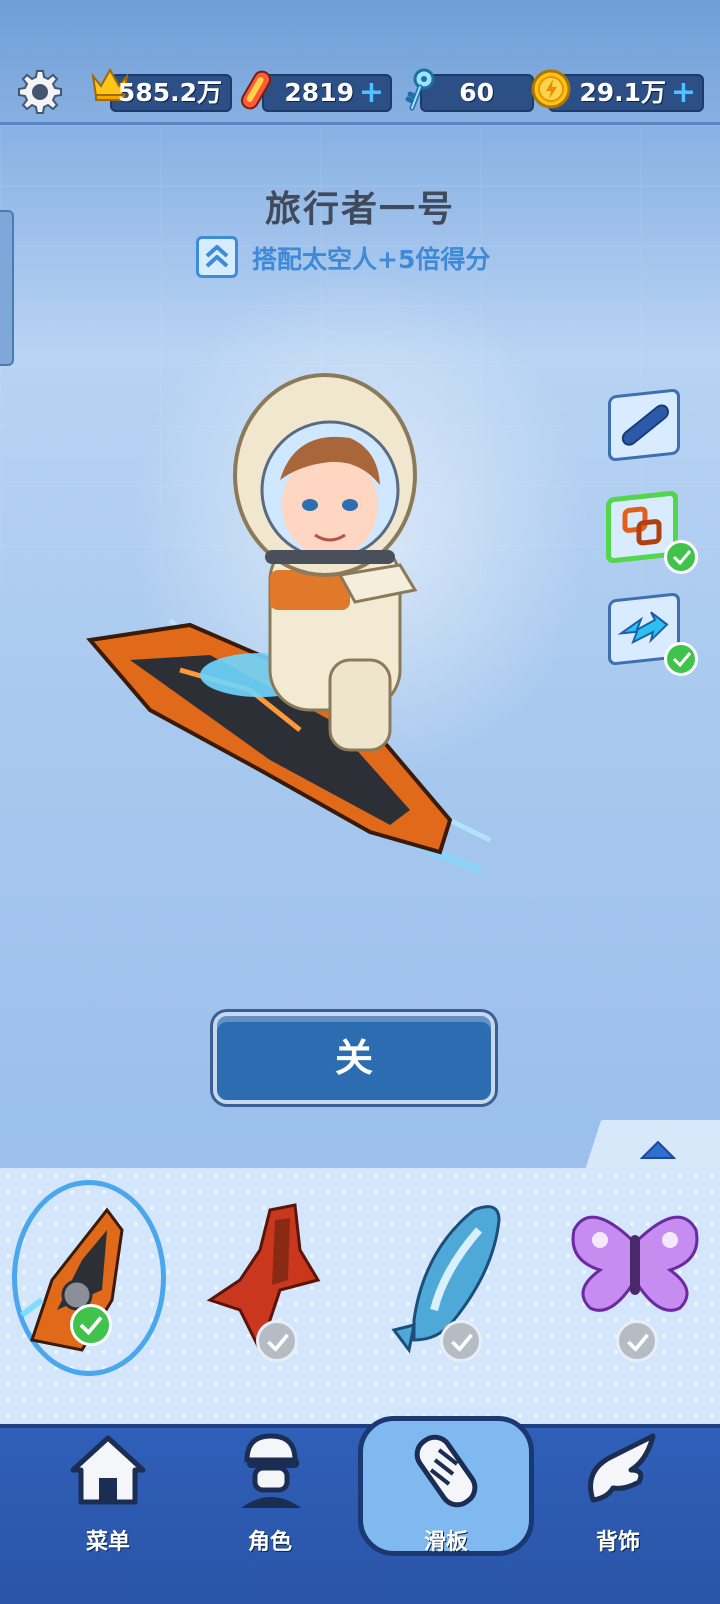 Image resolution: width=720 pixels, height=1604 pixels. Describe the element at coordinates (107, 1542) in the screenshot. I see `nav-menu-label: 菜单` at that location.